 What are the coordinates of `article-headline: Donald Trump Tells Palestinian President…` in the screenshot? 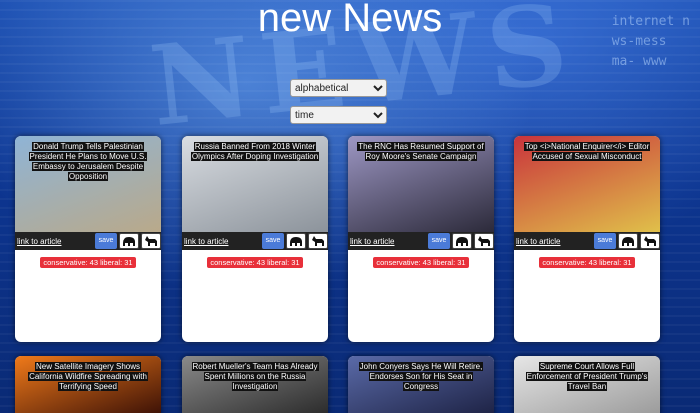 It's located at (88, 162).